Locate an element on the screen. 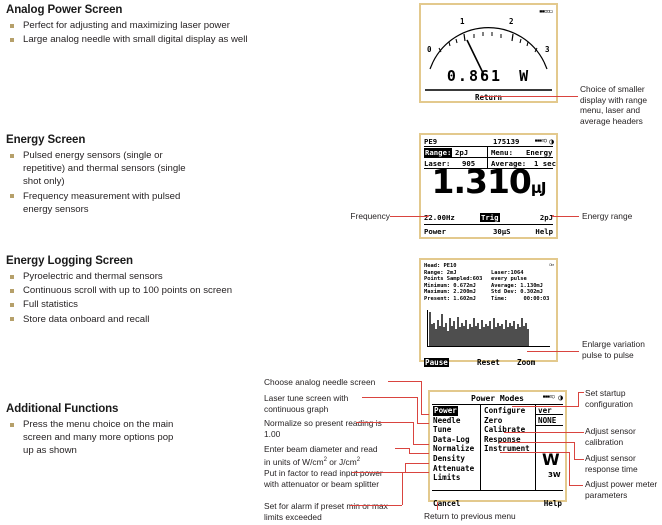  menu-item-tune: Tune is located at coordinates (453, 430).